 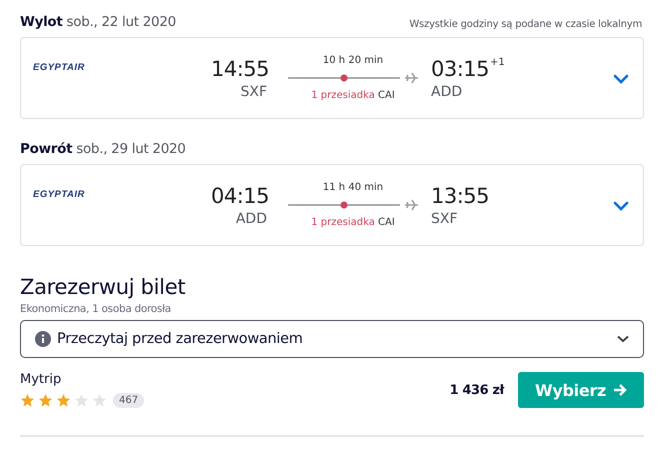 What do you see at coordinates (477, 390) in the screenshot?
I see `price: 1 436 zł` at bounding box center [477, 390].